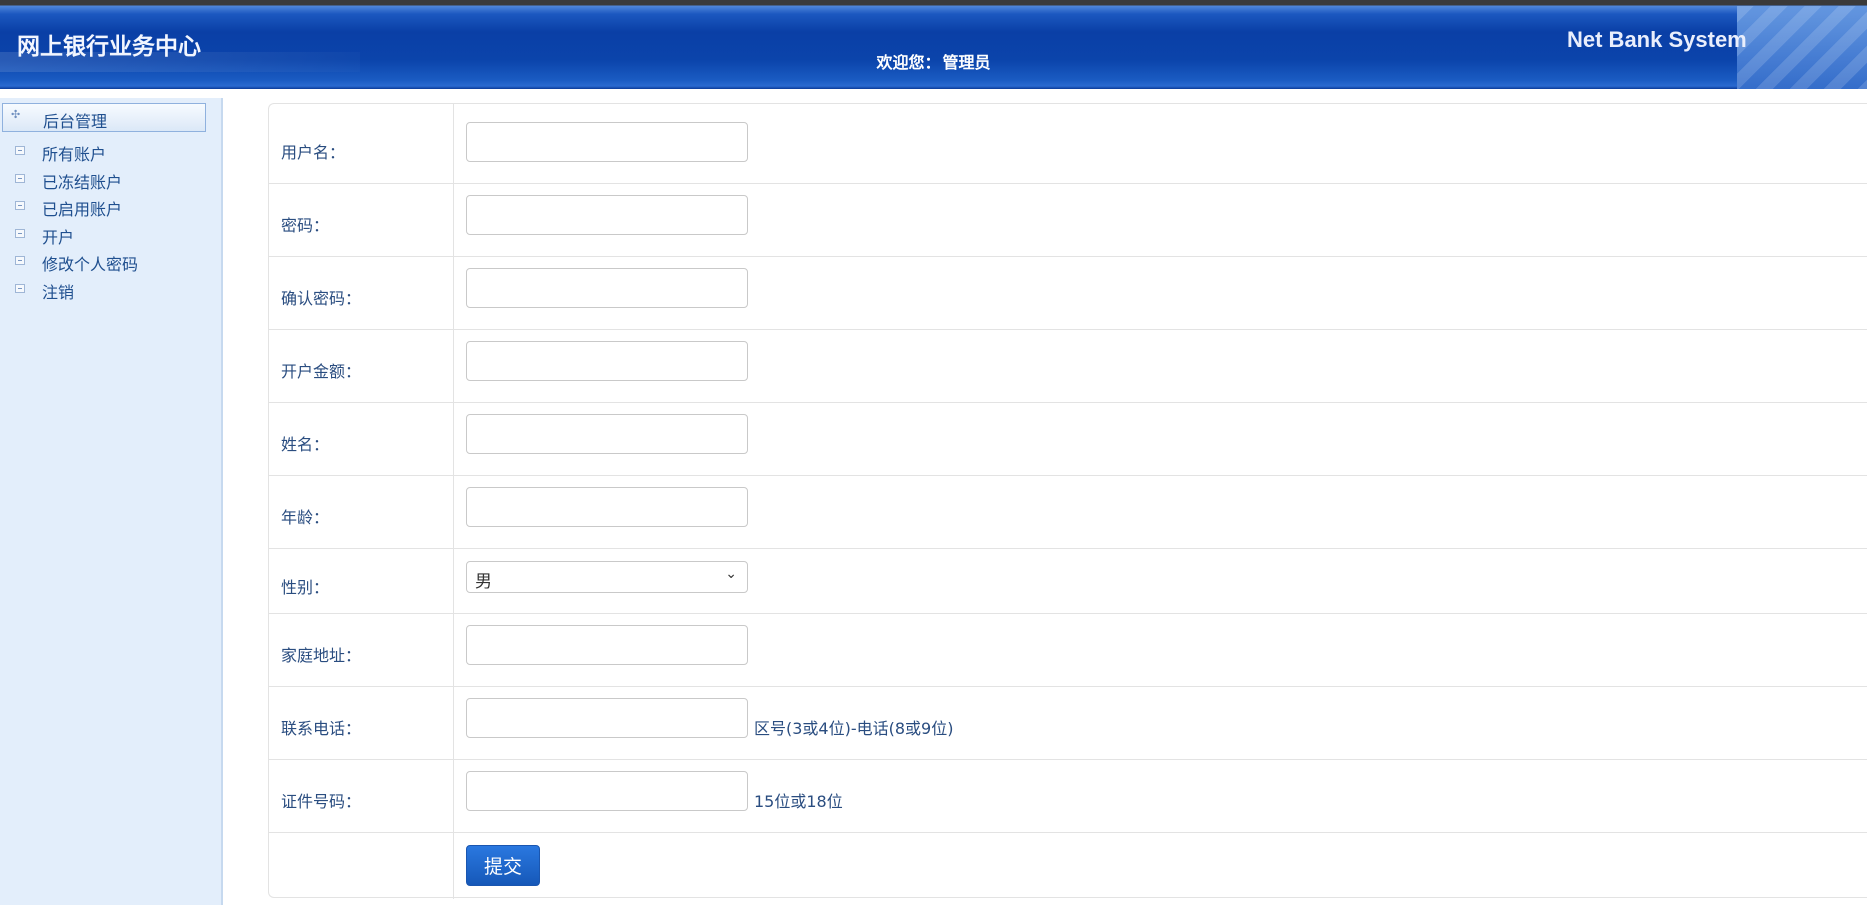 This screenshot has height=905, width=1867. Describe the element at coordinates (854, 728) in the screenshot. I see `phone-format-hint: 区号(3或4位)-电话(8或9位)` at that location.